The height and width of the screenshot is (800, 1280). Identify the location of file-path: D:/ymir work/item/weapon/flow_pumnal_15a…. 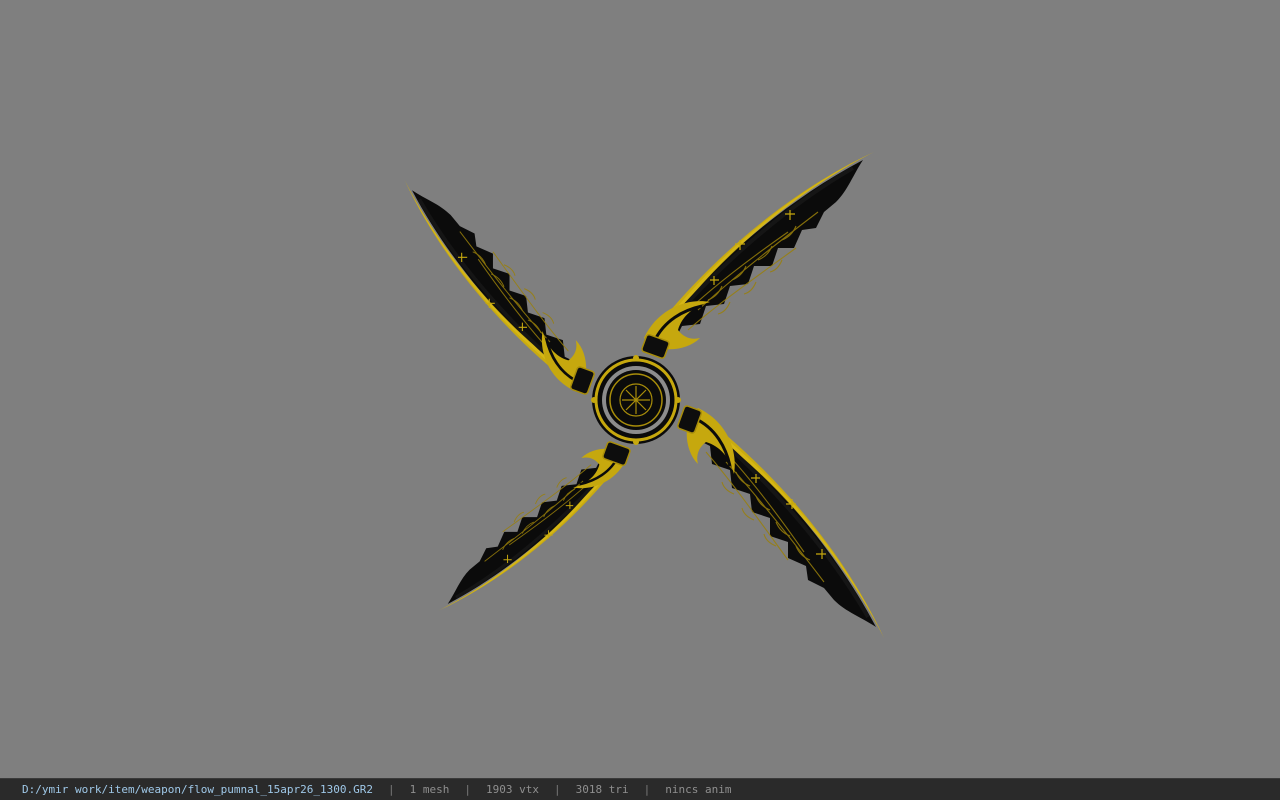
(197, 789).